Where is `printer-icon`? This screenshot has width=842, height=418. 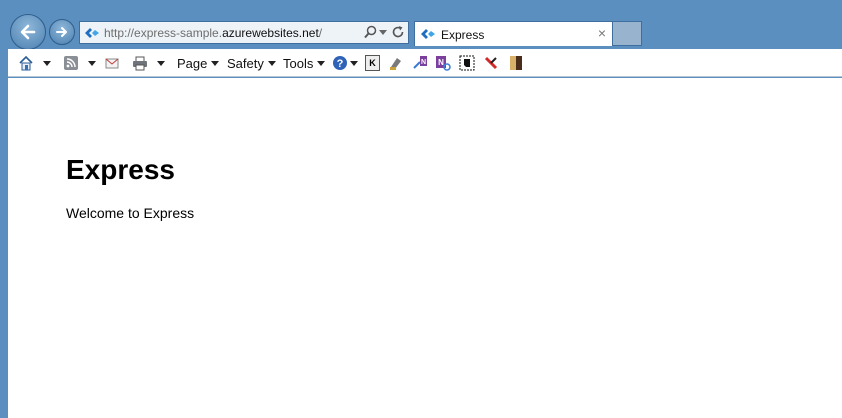 printer-icon is located at coordinates (140, 63).